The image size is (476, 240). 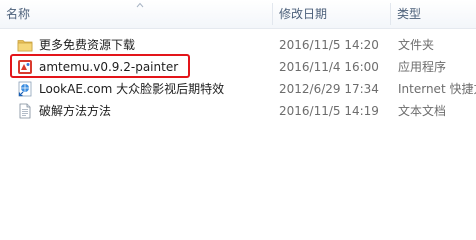 I want to click on internet-shortcut-icon, so click(x=25, y=89).